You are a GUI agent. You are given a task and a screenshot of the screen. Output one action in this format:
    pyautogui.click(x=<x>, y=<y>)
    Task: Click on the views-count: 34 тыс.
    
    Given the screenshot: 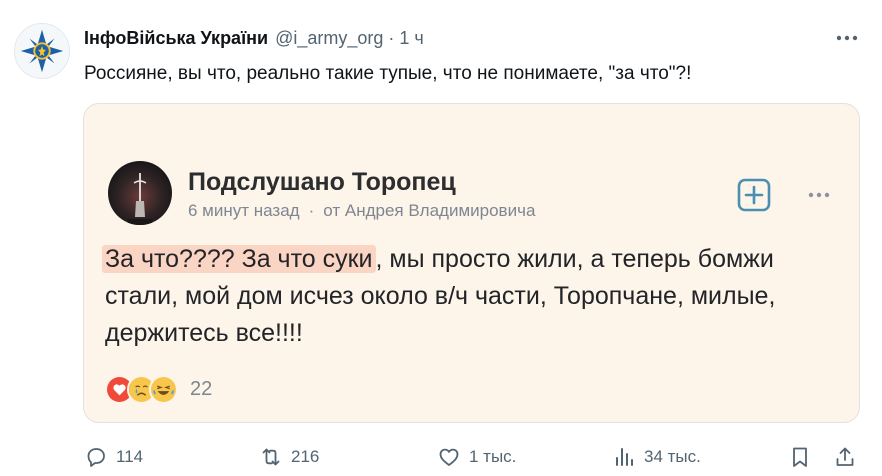 What is the action you would take?
    pyautogui.click(x=672, y=456)
    